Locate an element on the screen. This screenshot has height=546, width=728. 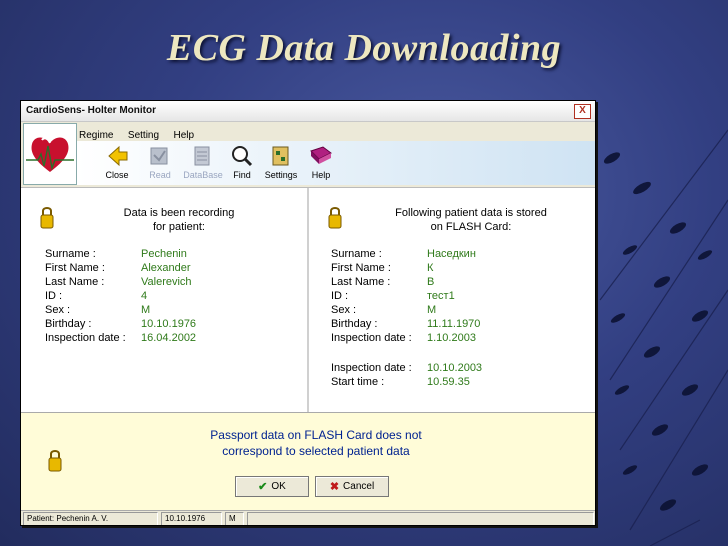
toolbar-help-button: Help is located at coordinates (321, 161).